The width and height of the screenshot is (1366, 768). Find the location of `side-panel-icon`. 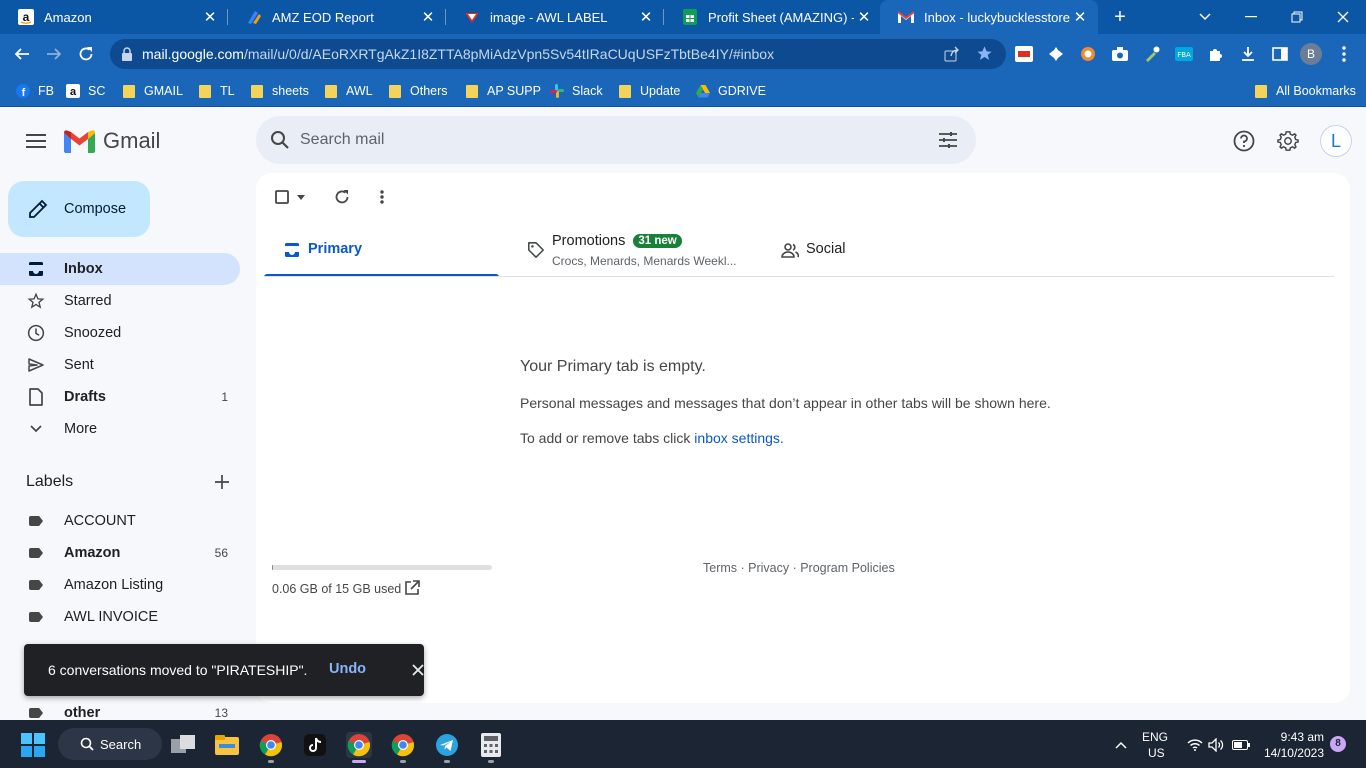

side-panel-icon is located at coordinates (1280, 54).